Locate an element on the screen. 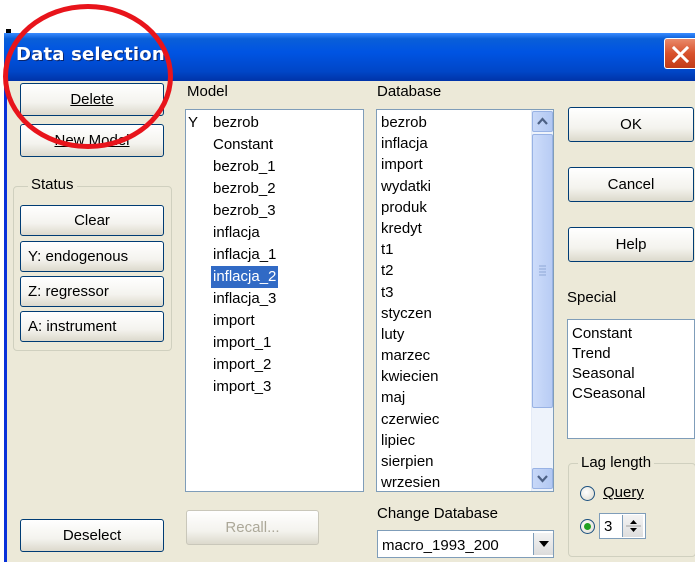 Image resolution: width=695 pixels, height=562 pixels. instrument-button: A: instrument is located at coordinates (92, 326).